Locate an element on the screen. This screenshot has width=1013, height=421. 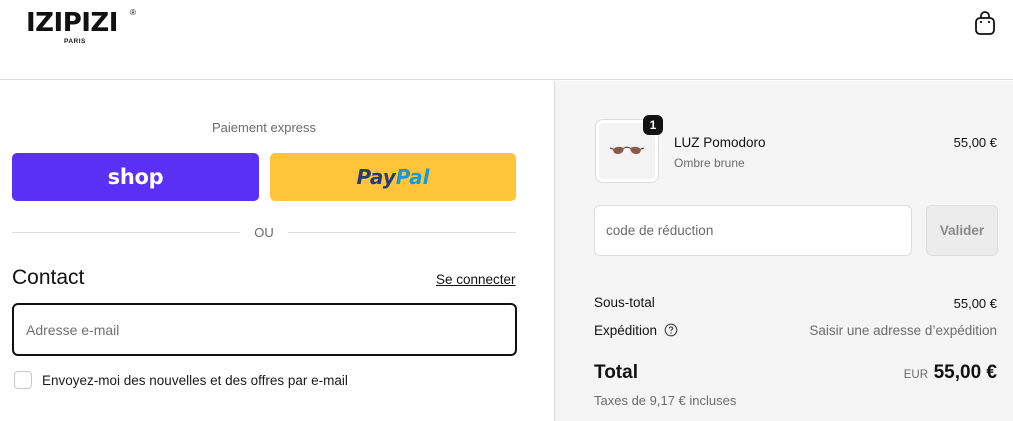
shopping-bag-icon is located at coordinates (985, 23).